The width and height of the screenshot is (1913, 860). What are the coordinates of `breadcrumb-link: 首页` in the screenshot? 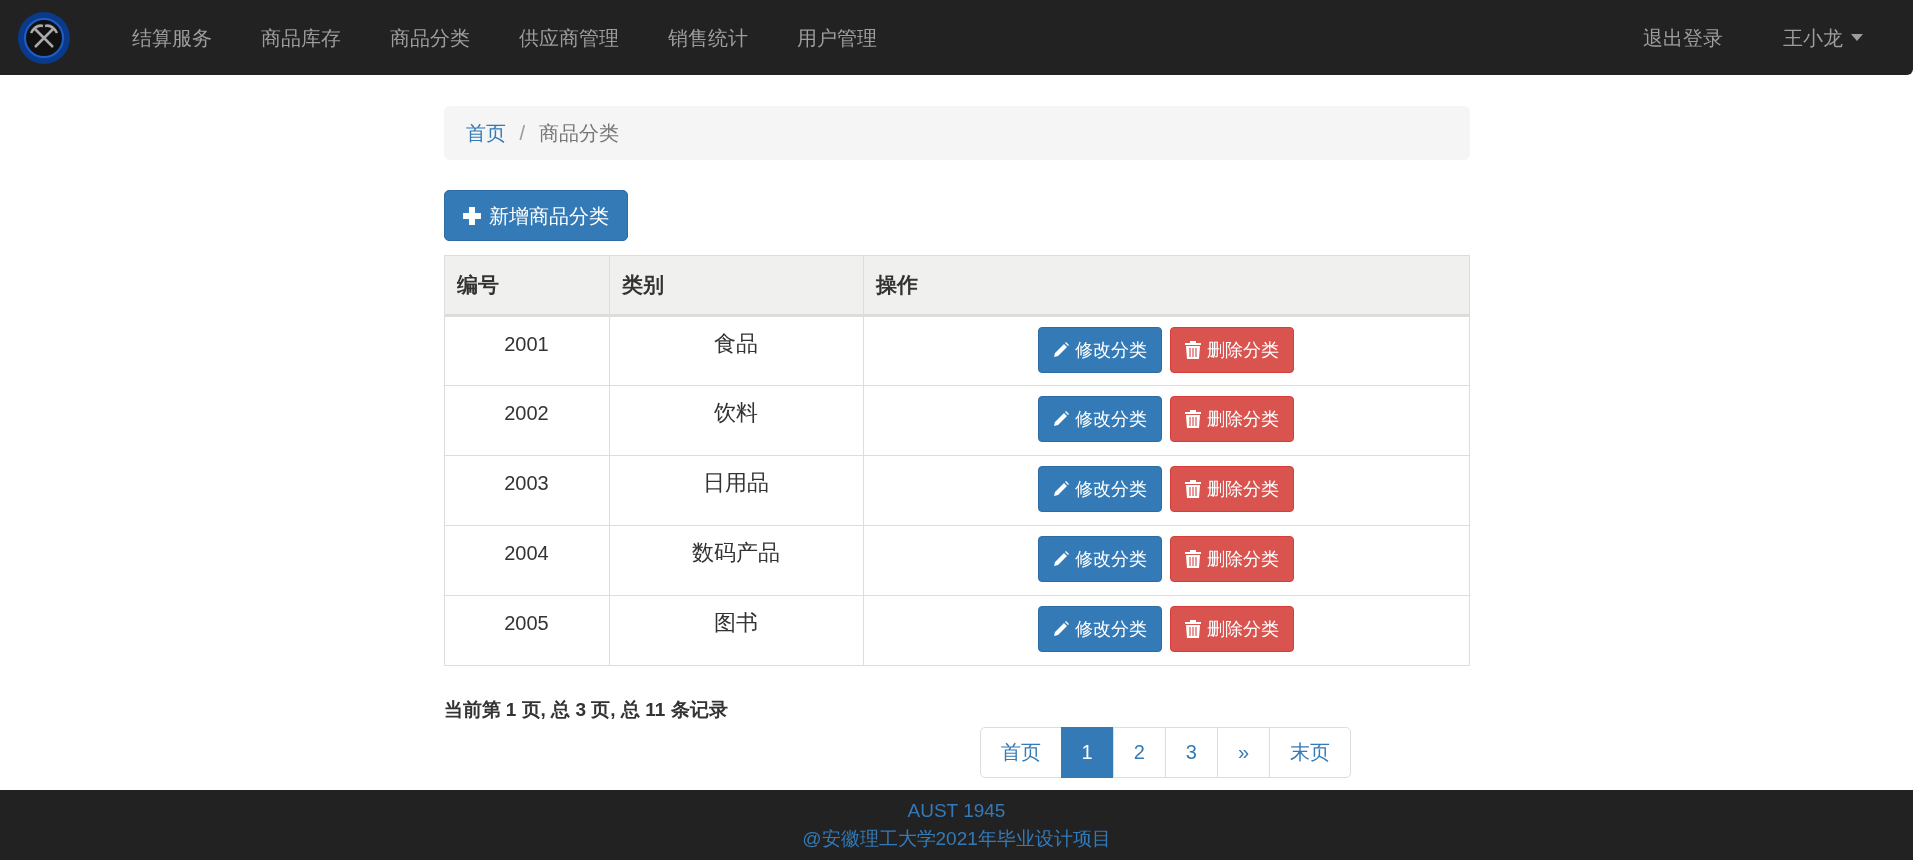 It's located at (485, 133).